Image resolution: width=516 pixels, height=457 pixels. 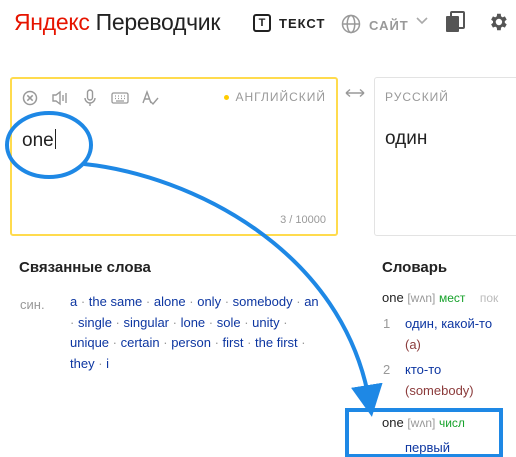 I want to click on synonym-link: unique, so click(x=89, y=342).